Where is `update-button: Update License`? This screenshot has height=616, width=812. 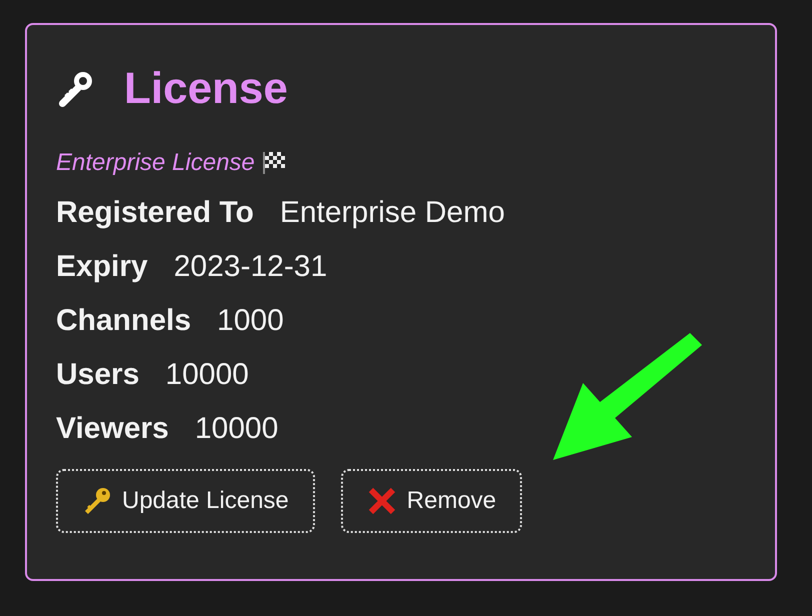
update-button: Update License is located at coordinates (185, 501).